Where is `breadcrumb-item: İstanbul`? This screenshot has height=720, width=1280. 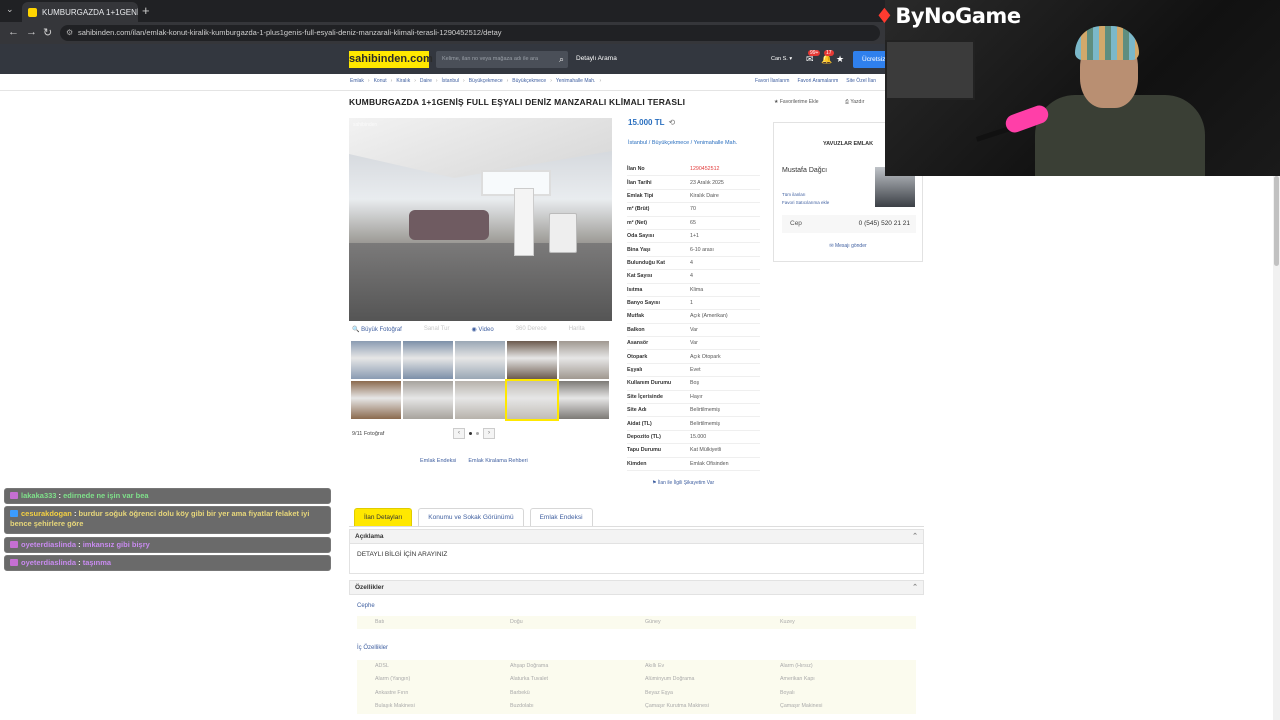
breadcrumb-item: İstanbul is located at coordinates (451, 81).